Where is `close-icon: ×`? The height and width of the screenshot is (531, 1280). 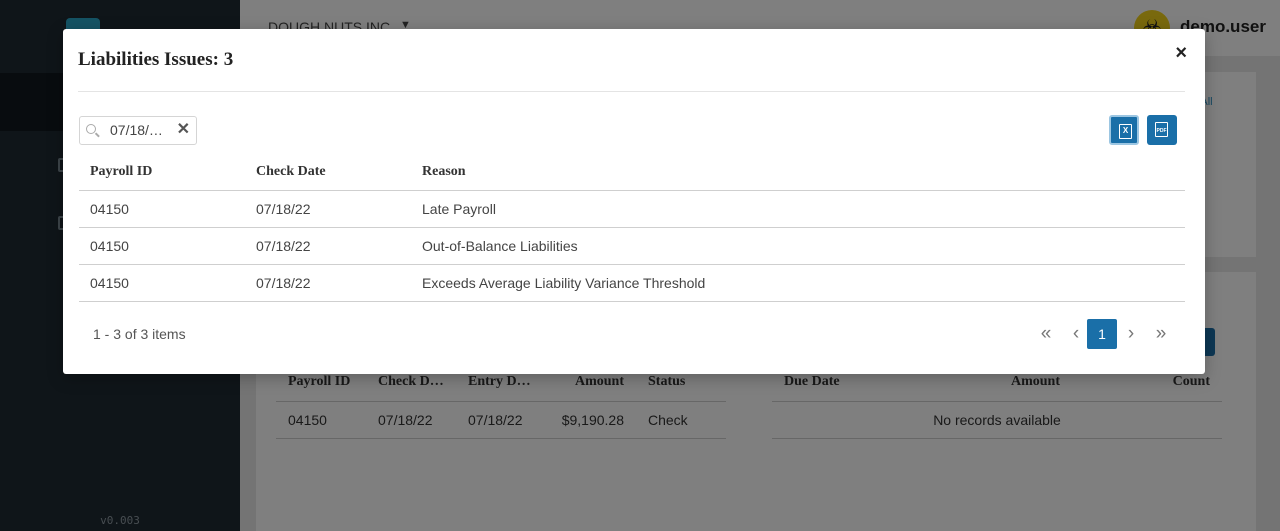 close-icon: × is located at coordinates (1181, 53).